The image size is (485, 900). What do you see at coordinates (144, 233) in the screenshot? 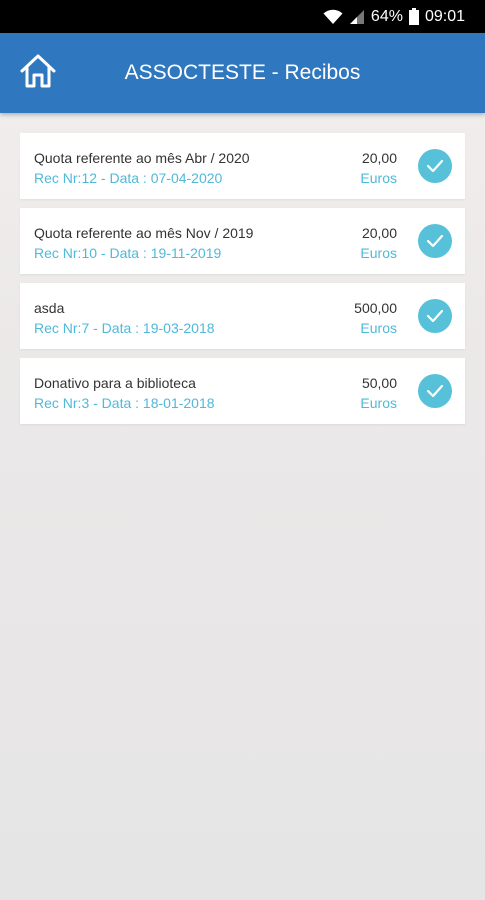
I see `receipt-description: Quota referente ao mês Nov / 2019` at bounding box center [144, 233].